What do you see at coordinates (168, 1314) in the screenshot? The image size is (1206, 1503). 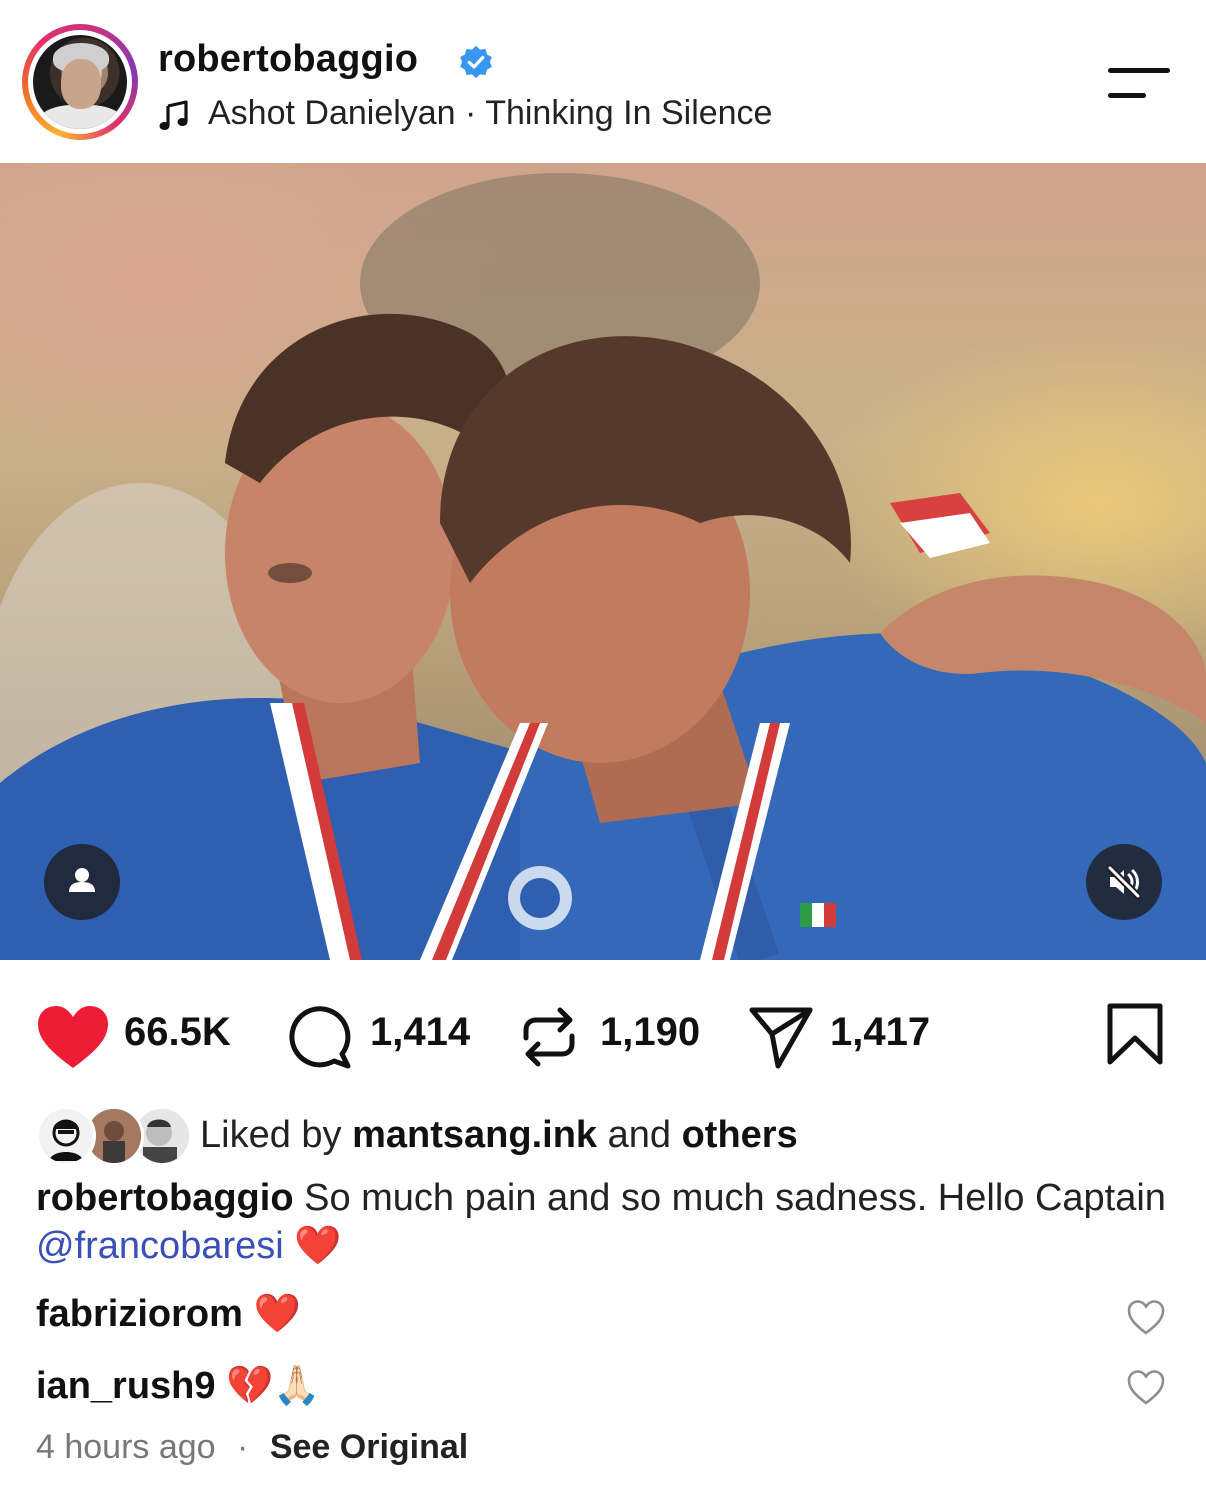 I see `comment-username: fabriziorom ❤️` at bounding box center [168, 1314].